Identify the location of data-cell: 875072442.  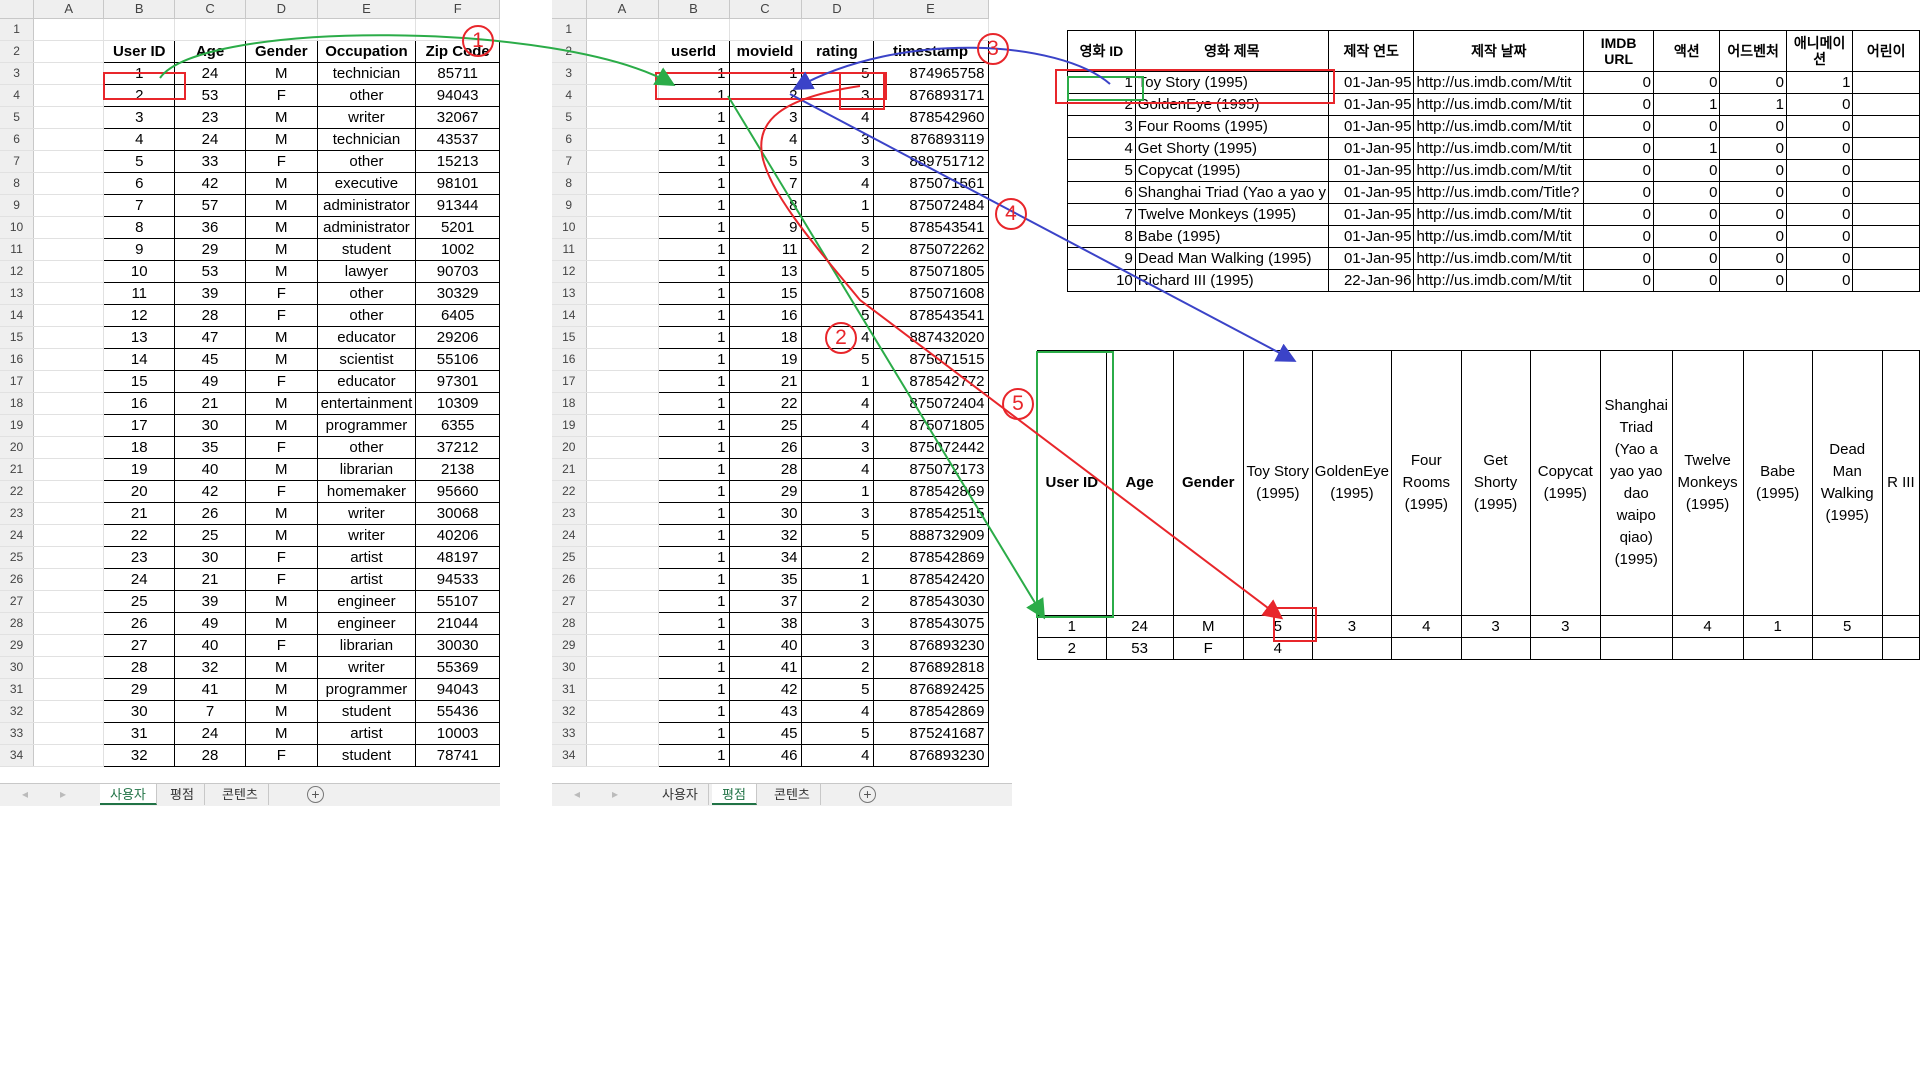
(930, 447).